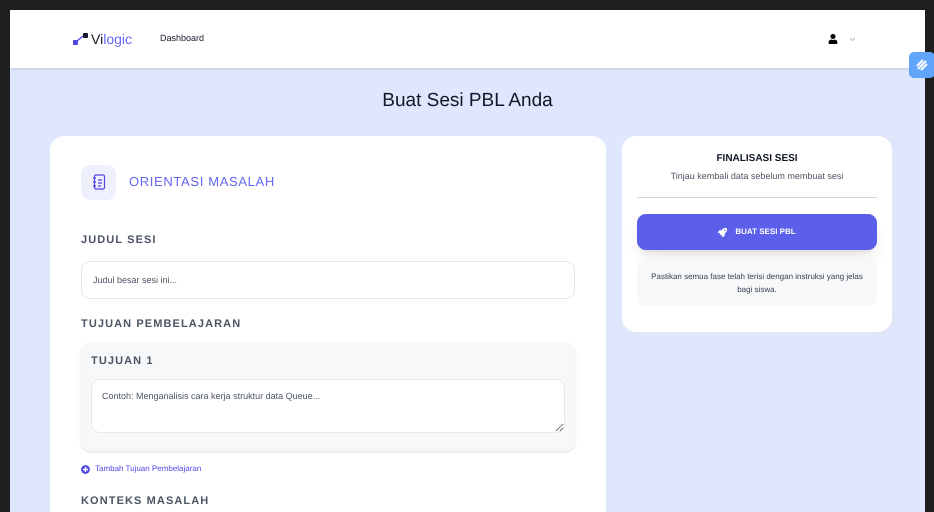  What do you see at coordinates (921, 65) in the screenshot?
I see `floating-widget` at bounding box center [921, 65].